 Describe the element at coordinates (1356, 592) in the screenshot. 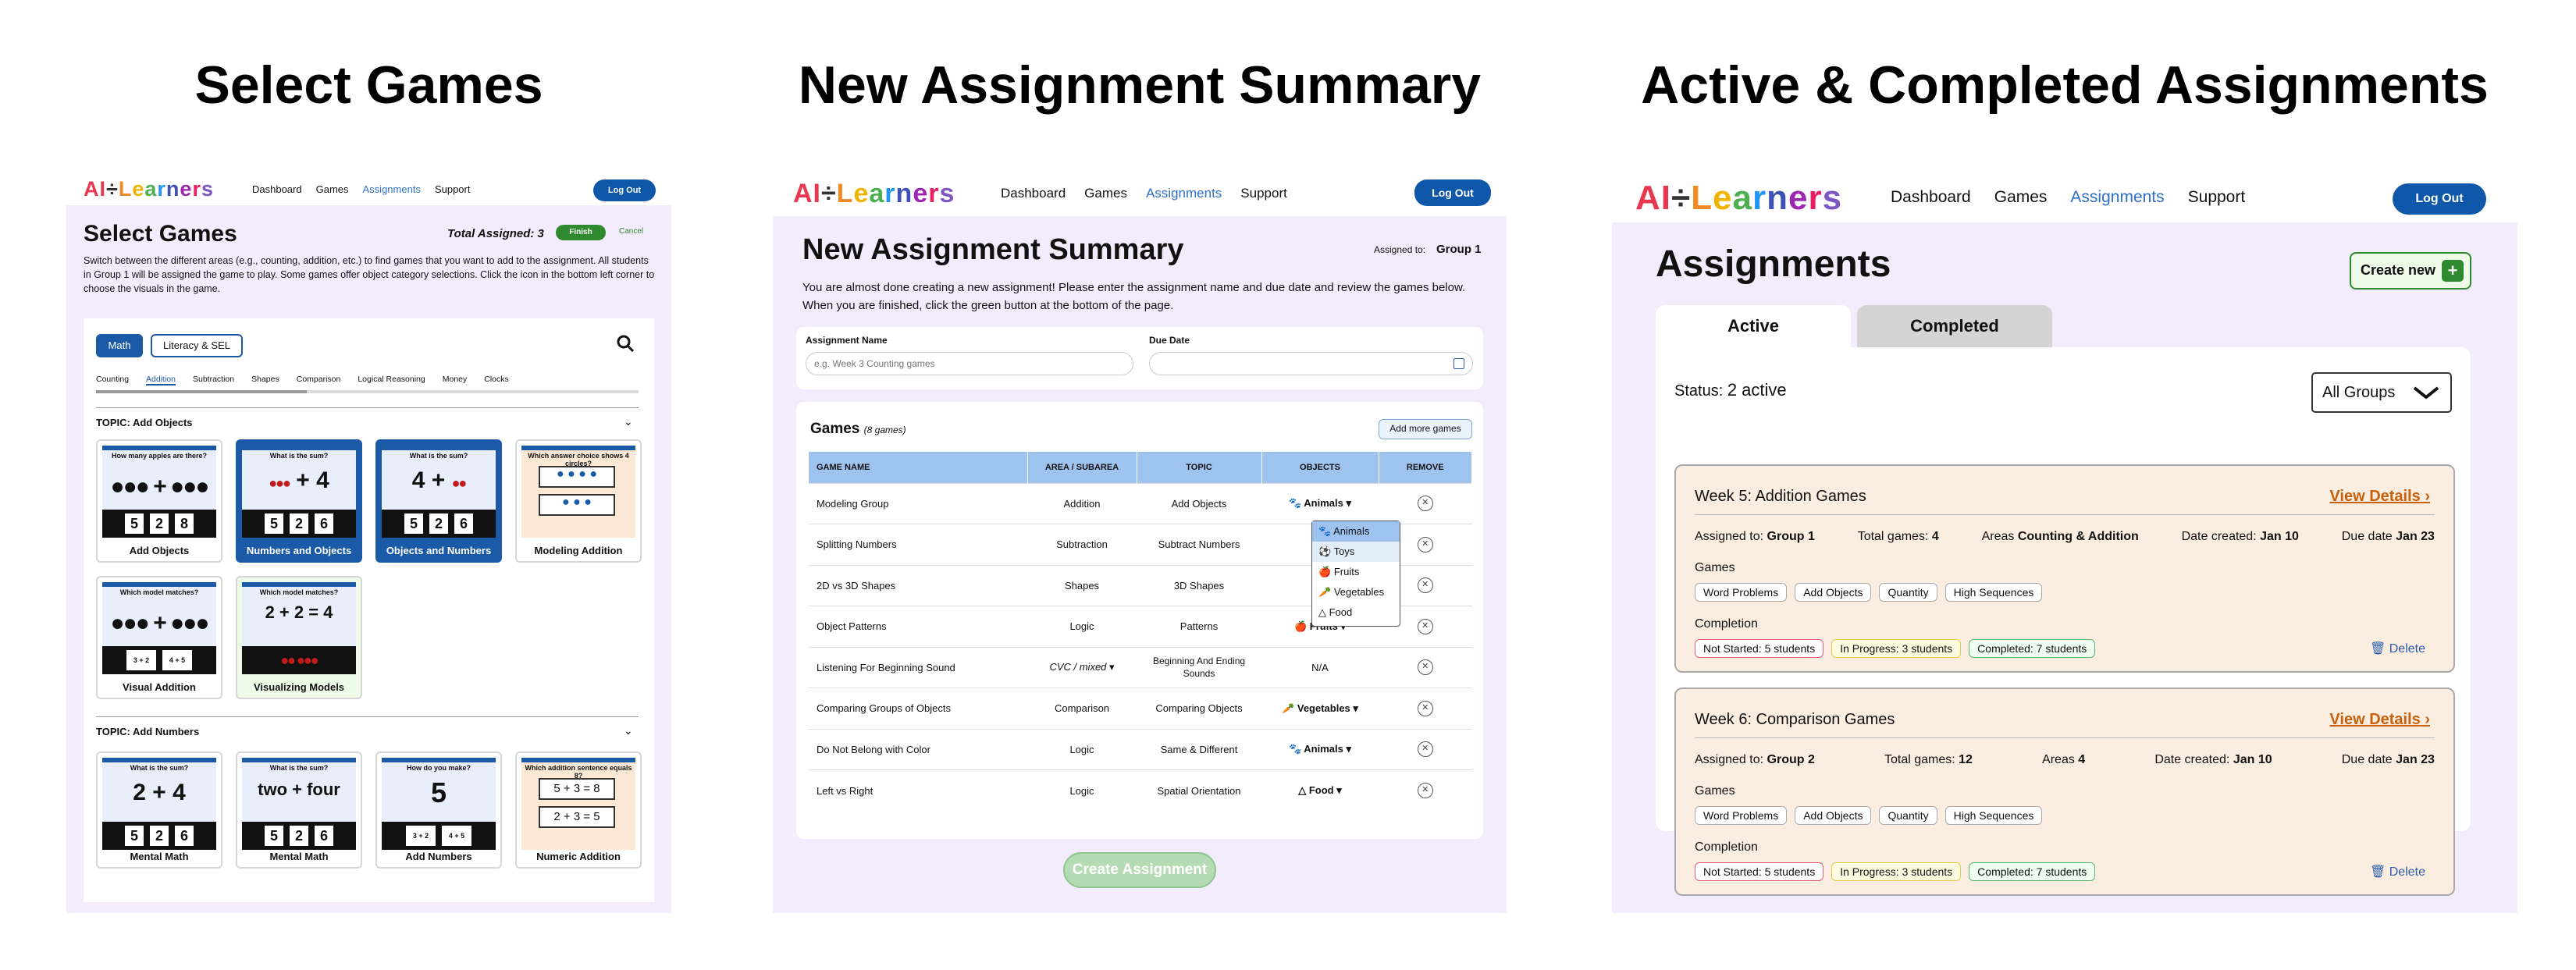

I see `dropdown-option-vegetables: 🥕 Vegetables` at that location.